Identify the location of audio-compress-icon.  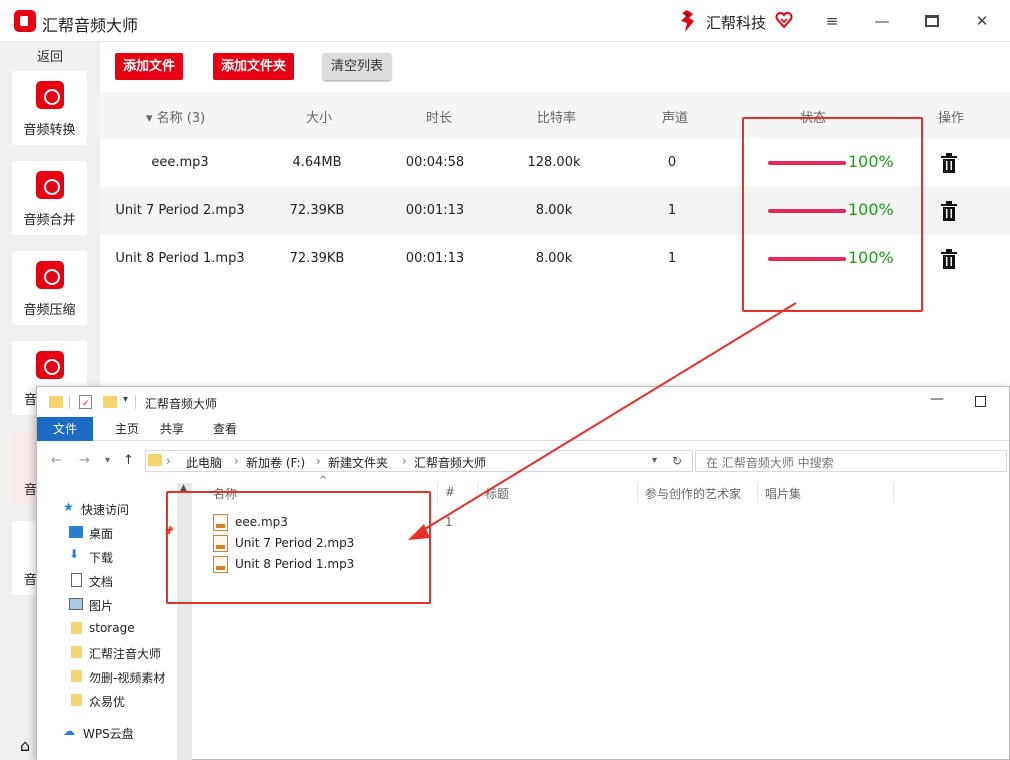
(50, 275).